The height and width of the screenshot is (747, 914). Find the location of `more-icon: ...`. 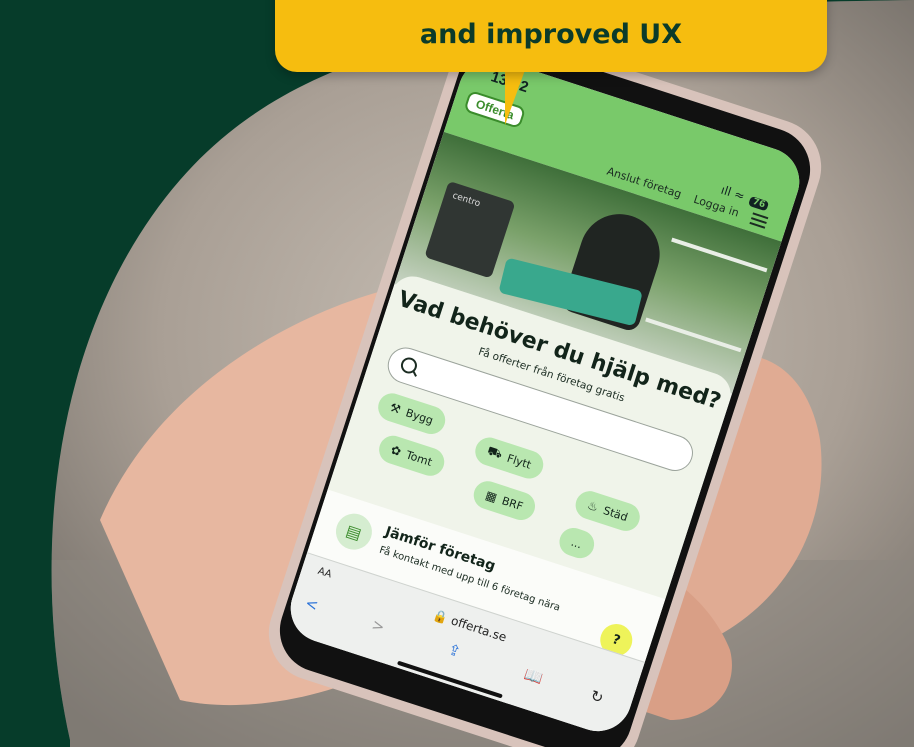

more-icon: ... is located at coordinates (576, 543).